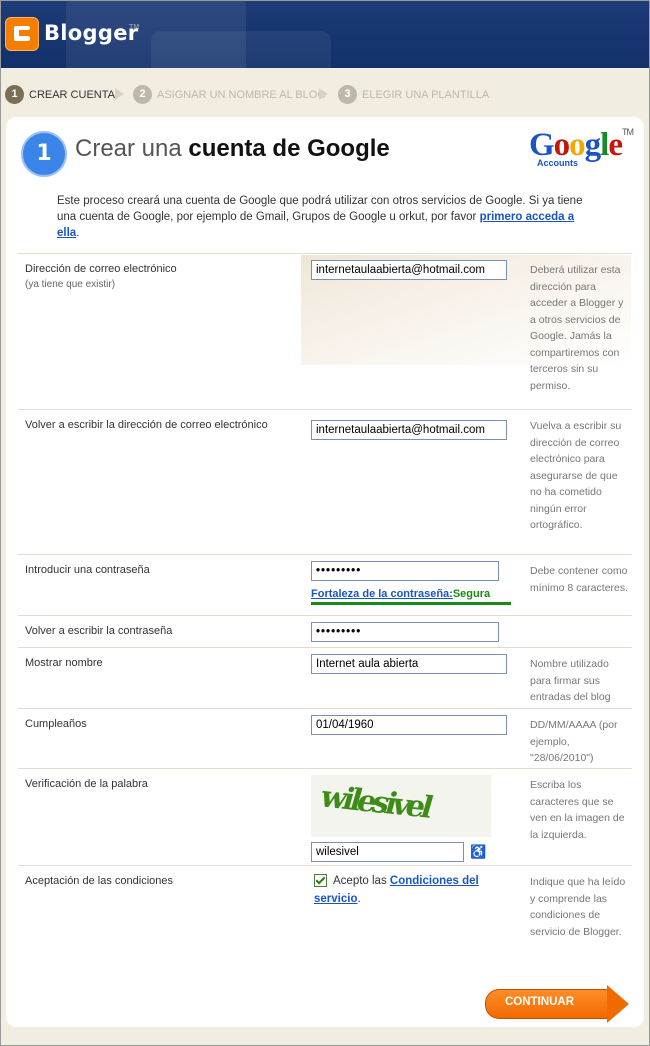 The width and height of the screenshot is (650, 1046). What do you see at coordinates (539, 1002) in the screenshot?
I see `continue-label: CONTINUAR` at bounding box center [539, 1002].